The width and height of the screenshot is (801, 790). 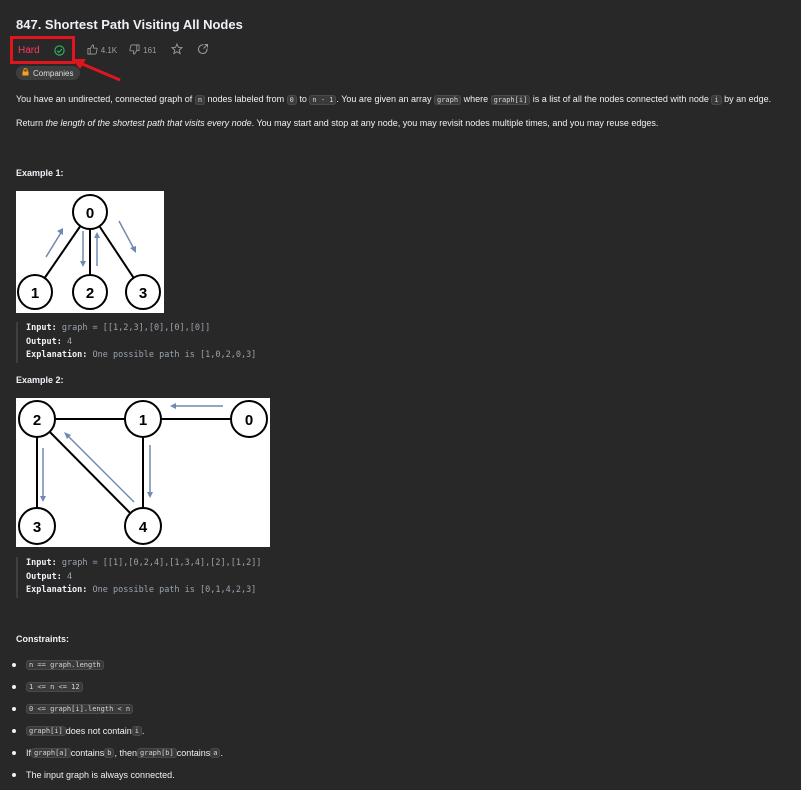 What do you see at coordinates (109, 50) in the screenshot?
I see `like-count: 4.1K` at bounding box center [109, 50].